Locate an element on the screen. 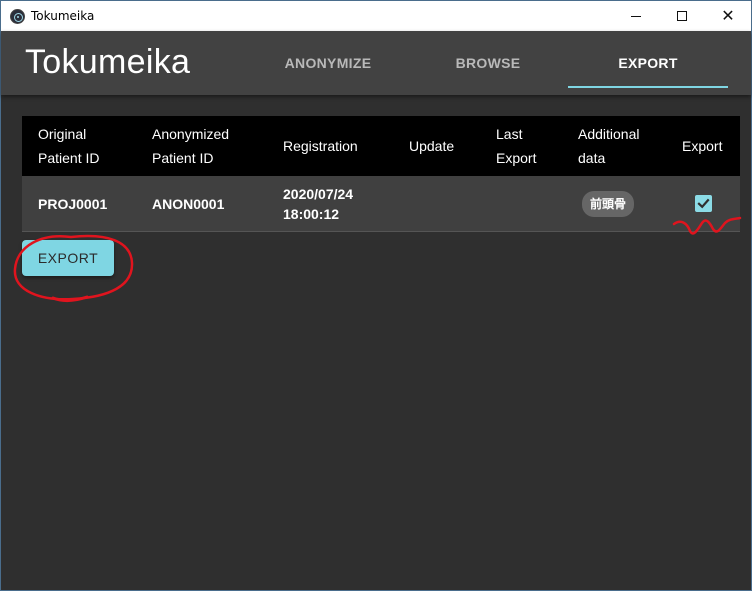  cell-additional-data: 前頭骨 is located at coordinates (608, 204).